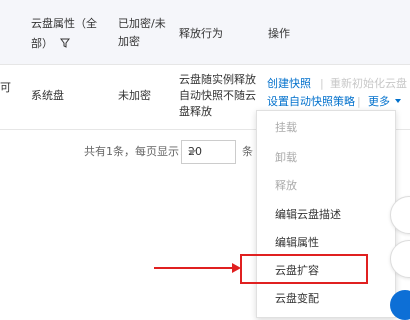 The image size is (410, 320). I want to click on auto-snapshot-policy-link: 设置自动快照策略, so click(311, 102).